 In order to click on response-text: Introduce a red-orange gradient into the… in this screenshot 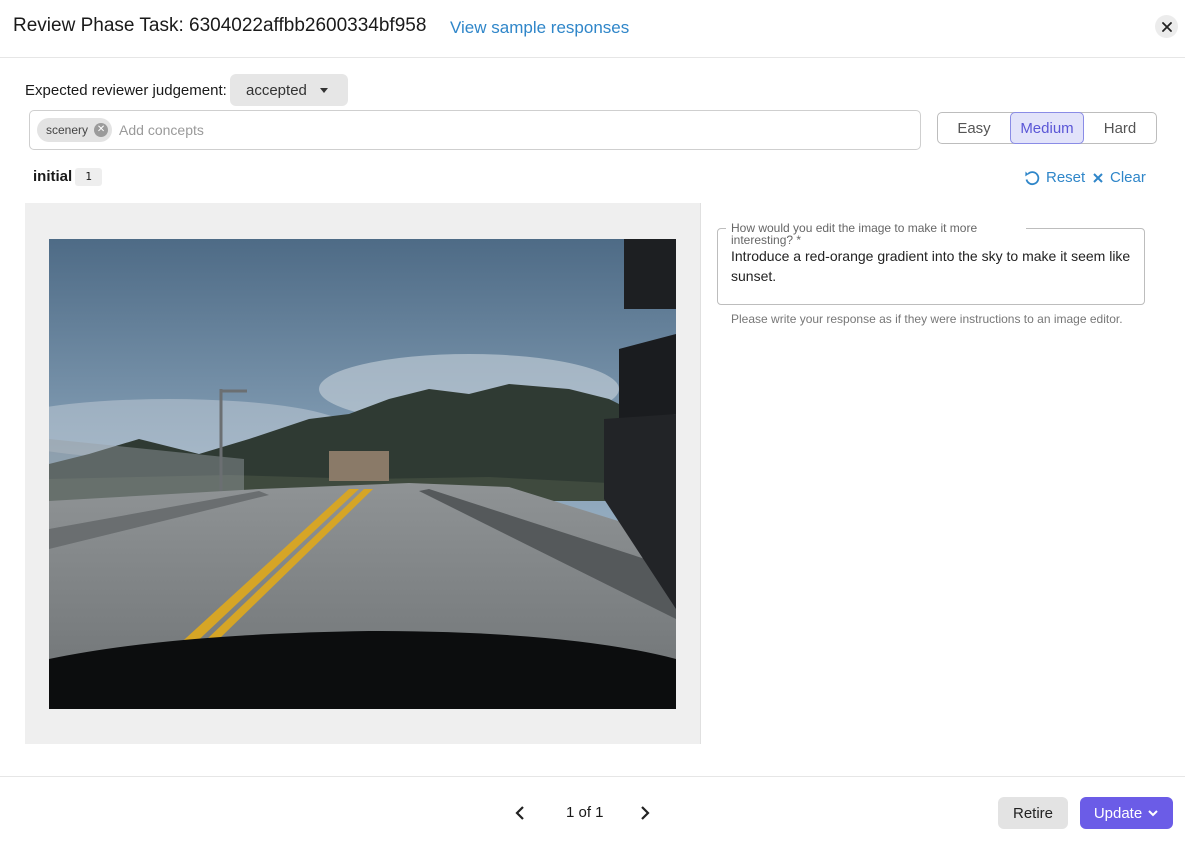, I will do `click(931, 266)`.